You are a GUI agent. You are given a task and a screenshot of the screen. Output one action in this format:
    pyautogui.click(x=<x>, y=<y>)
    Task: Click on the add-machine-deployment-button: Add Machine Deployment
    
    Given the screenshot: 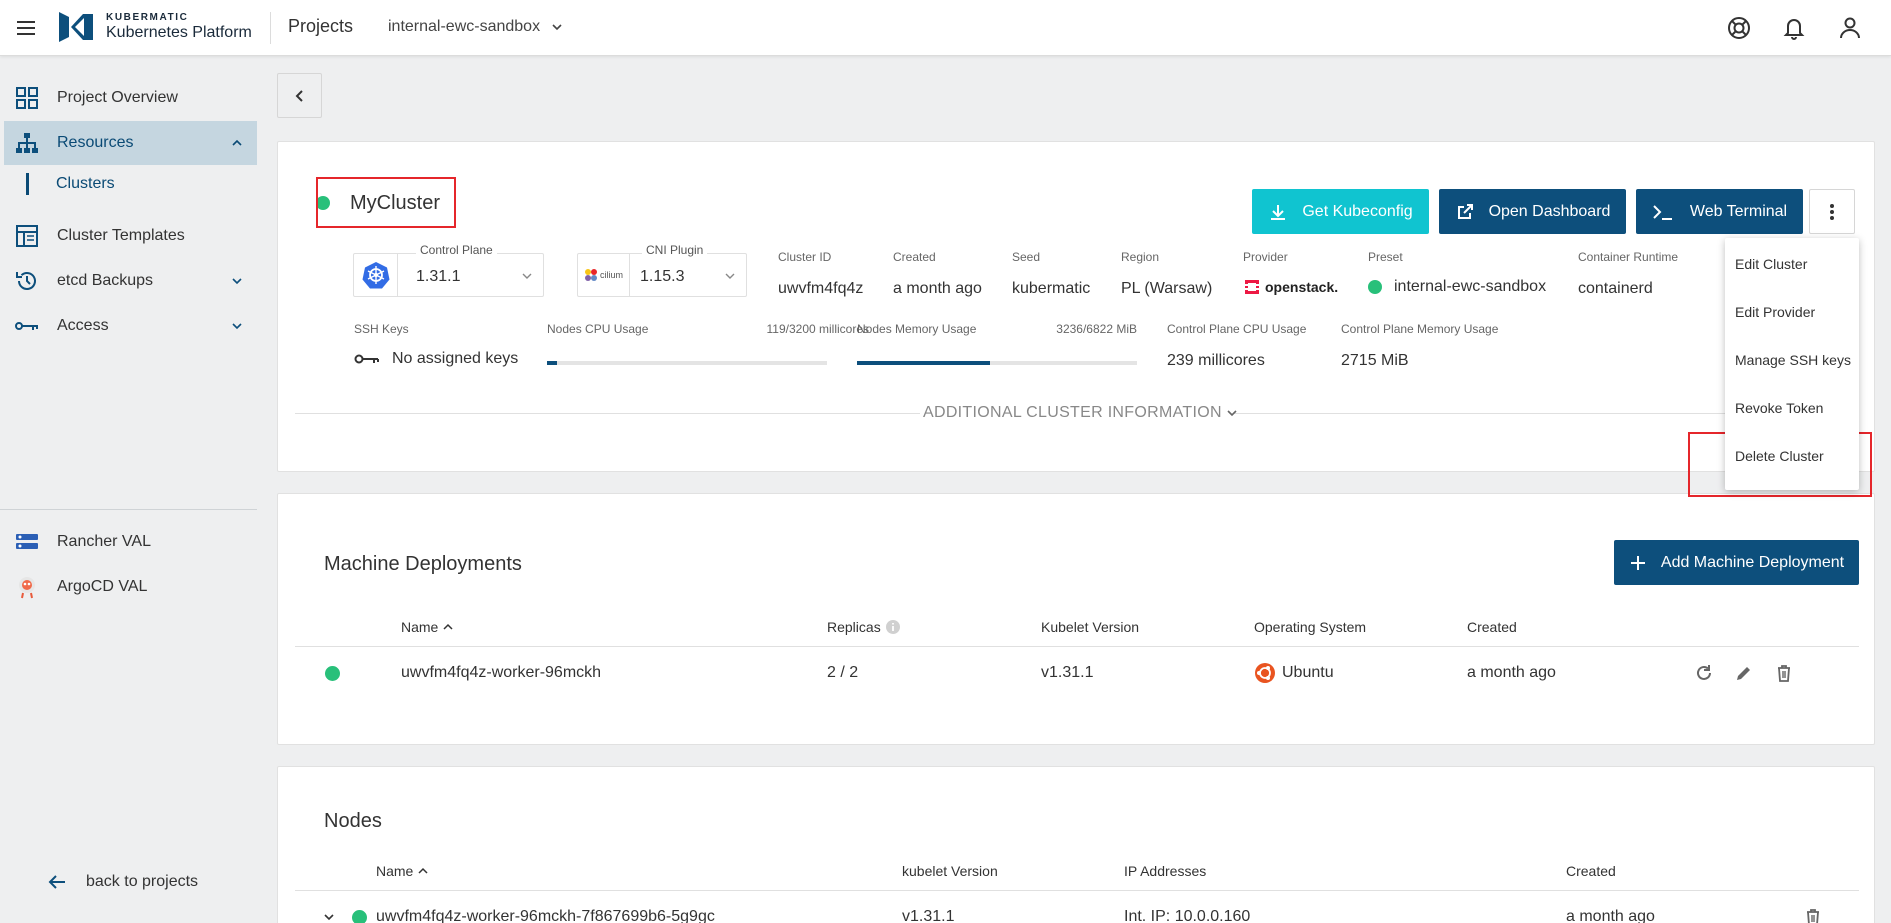 What is the action you would take?
    pyautogui.click(x=1736, y=562)
    